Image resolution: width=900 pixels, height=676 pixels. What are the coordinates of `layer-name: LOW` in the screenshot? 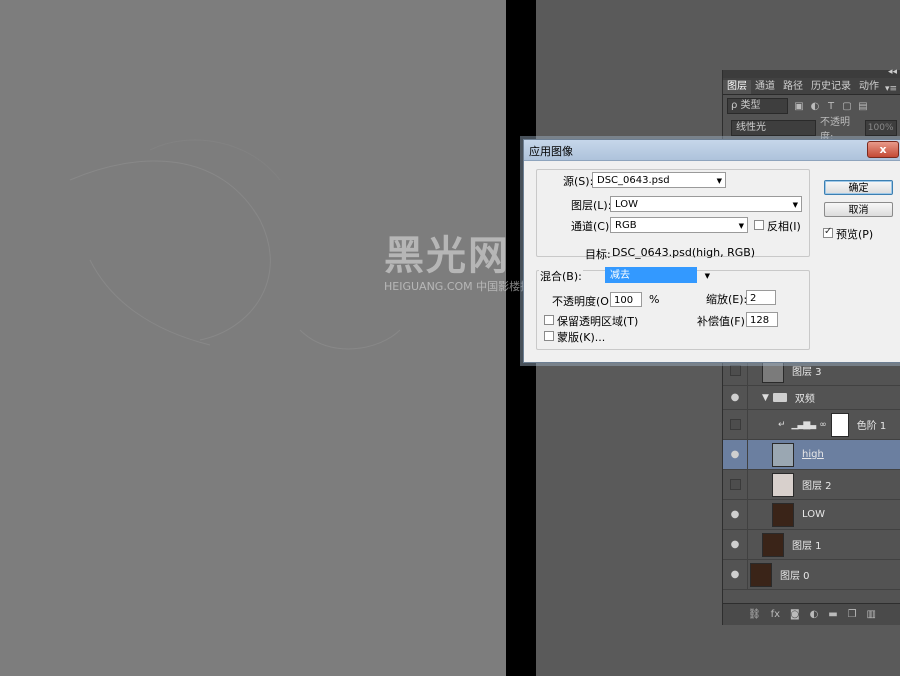 It's located at (813, 514).